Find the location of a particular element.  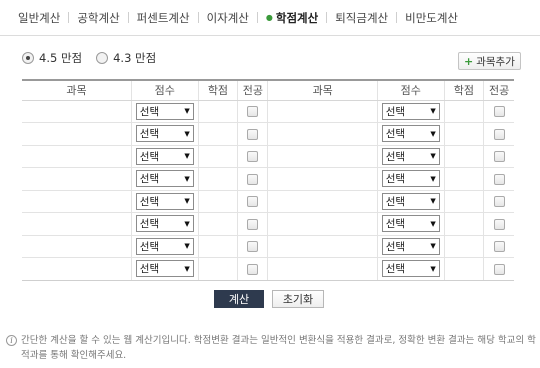

tab-engineering: 공학계산 is located at coordinates (98, 18).